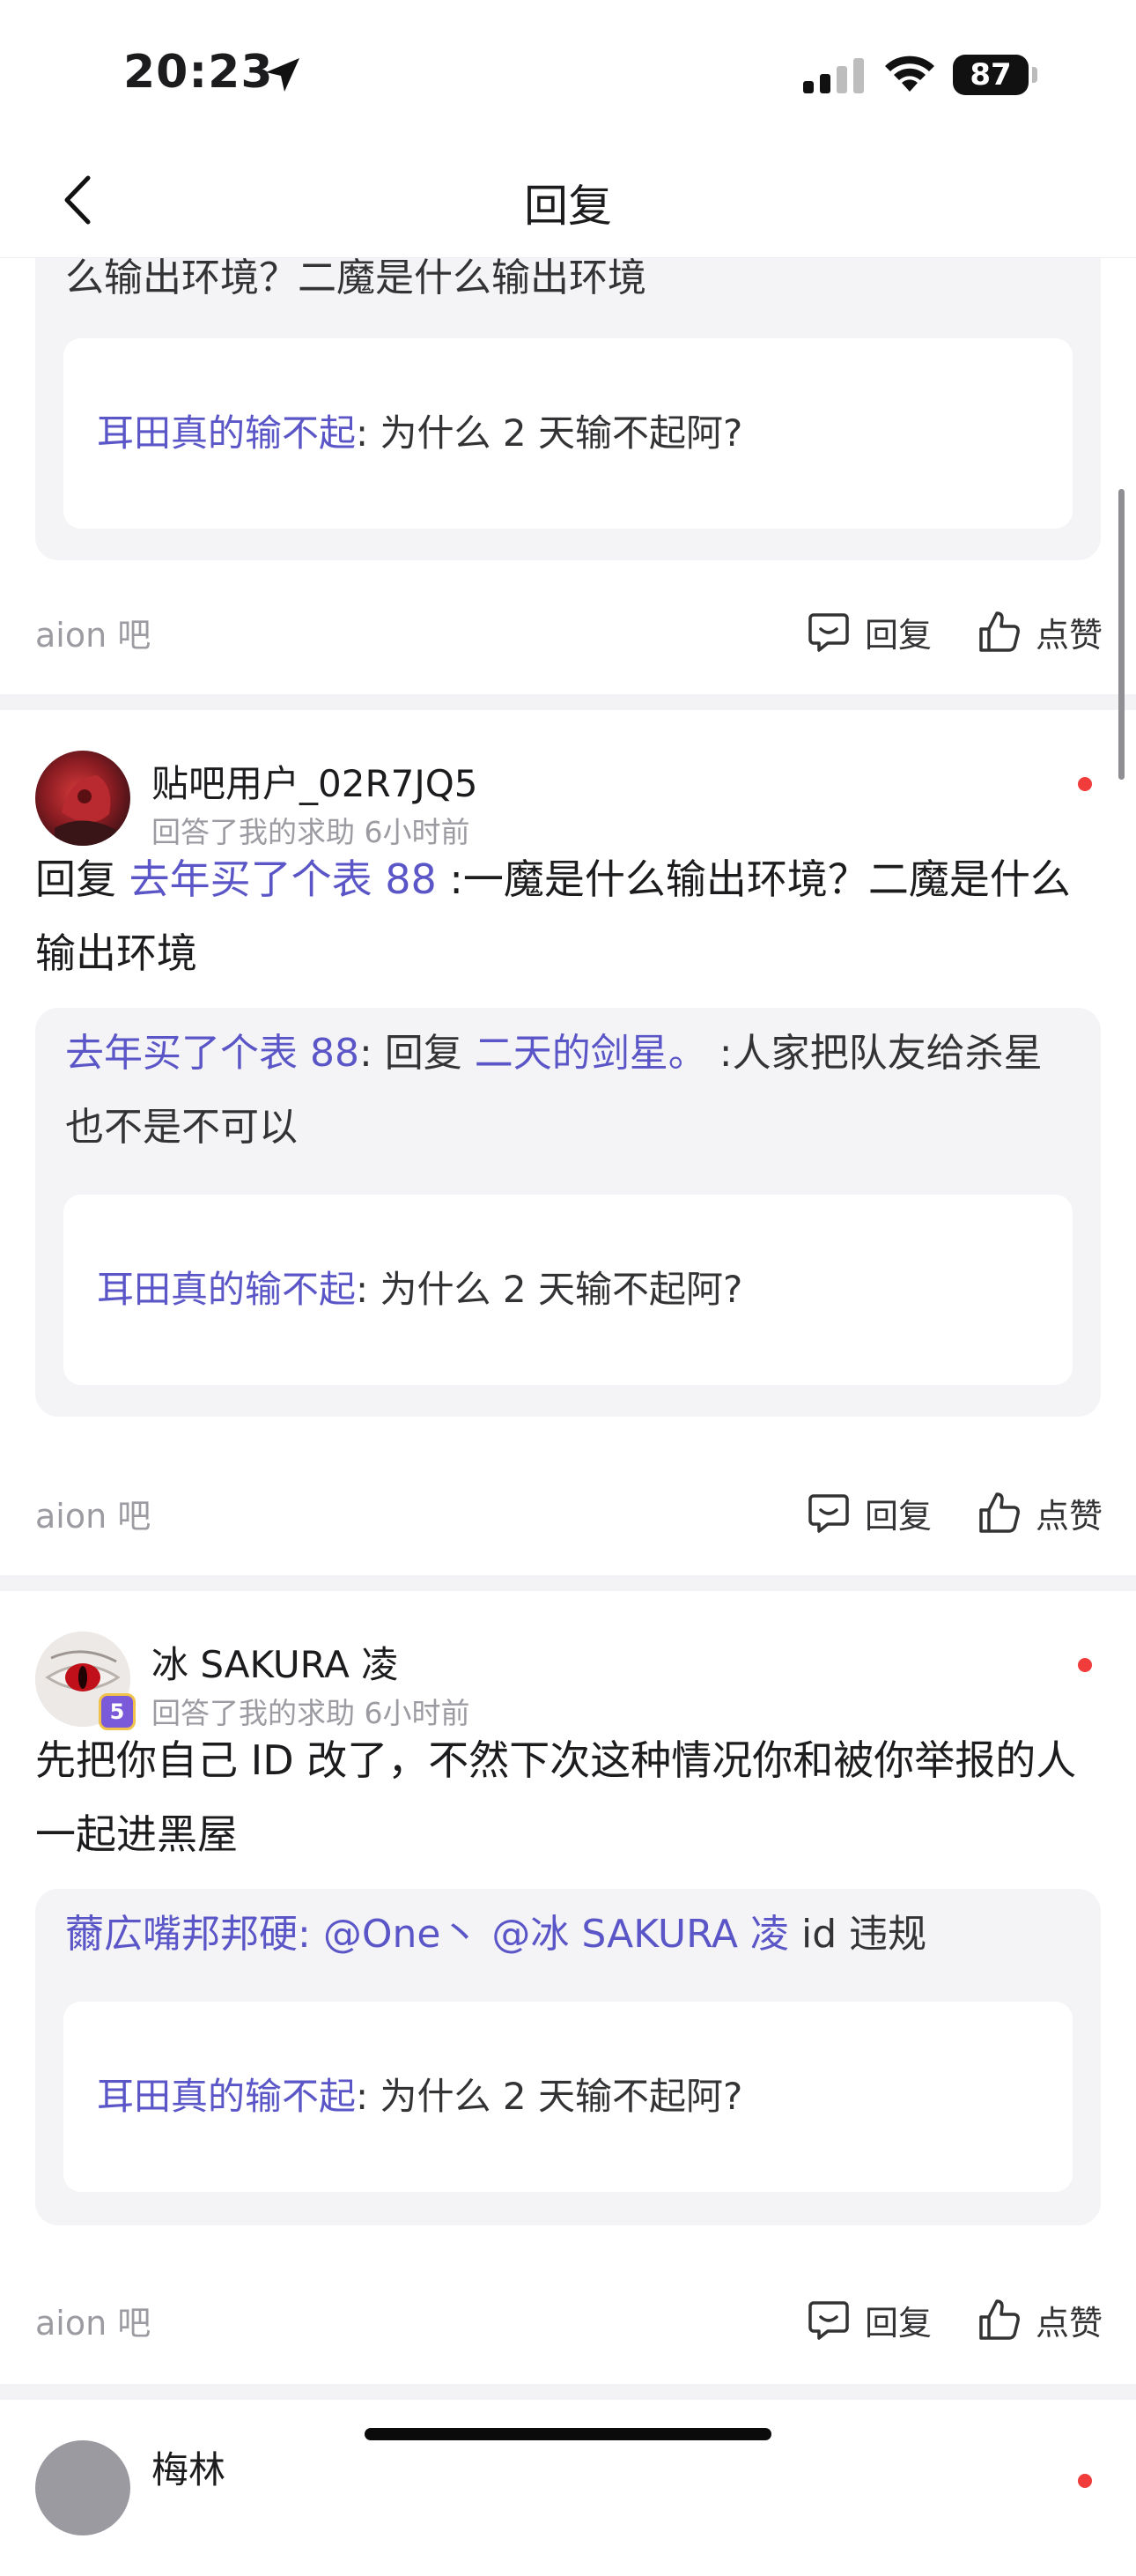  What do you see at coordinates (834, 76) in the screenshot?
I see `cellular-signal-icon` at bounding box center [834, 76].